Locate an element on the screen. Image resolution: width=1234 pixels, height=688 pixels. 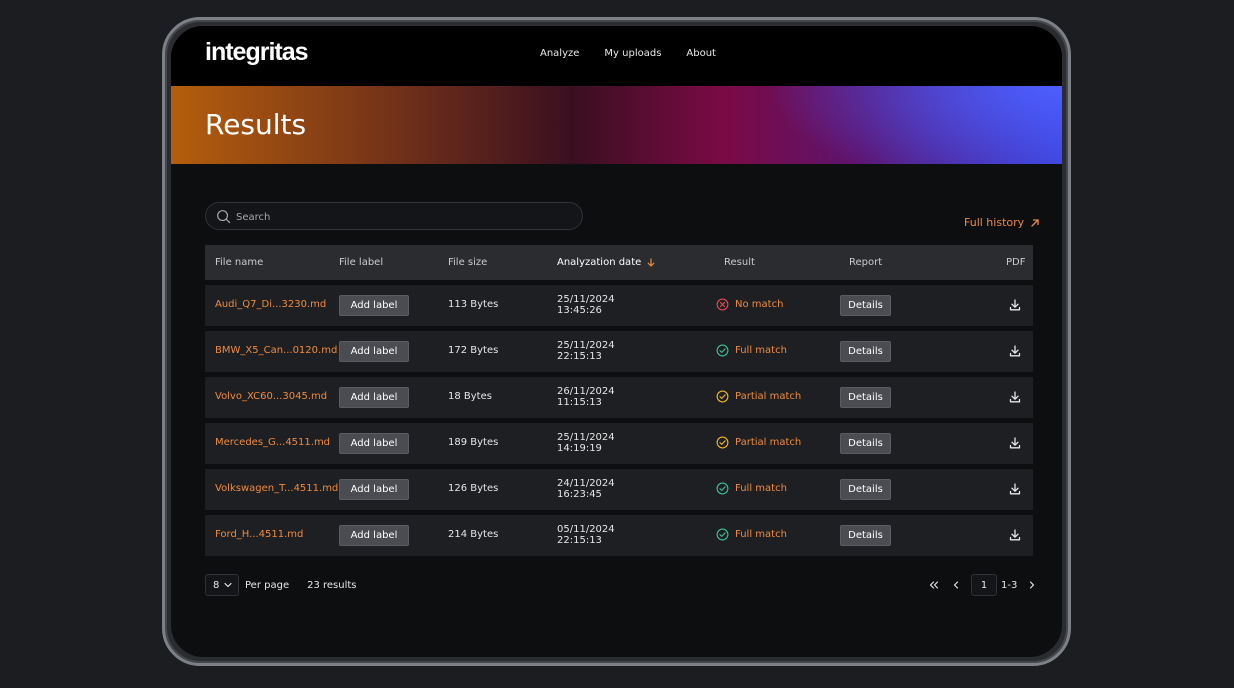
per-page-select: 8 is located at coordinates (222, 585).